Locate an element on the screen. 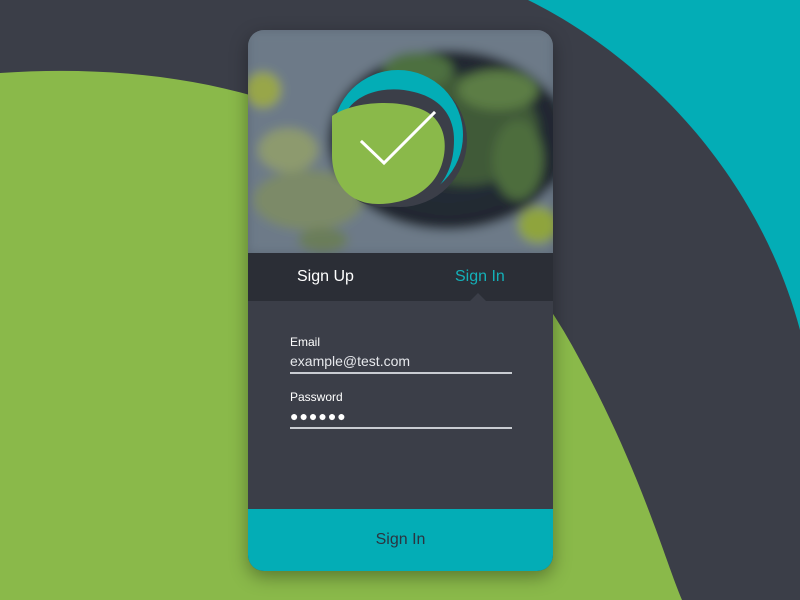 The width and height of the screenshot is (800, 600). password-field-group: Password is located at coordinates (401, 409).